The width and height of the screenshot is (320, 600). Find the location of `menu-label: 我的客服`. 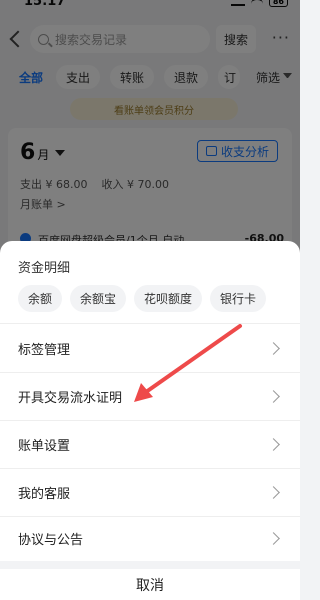

menu-label: 我的客服 is located at coordinates (44, 494).